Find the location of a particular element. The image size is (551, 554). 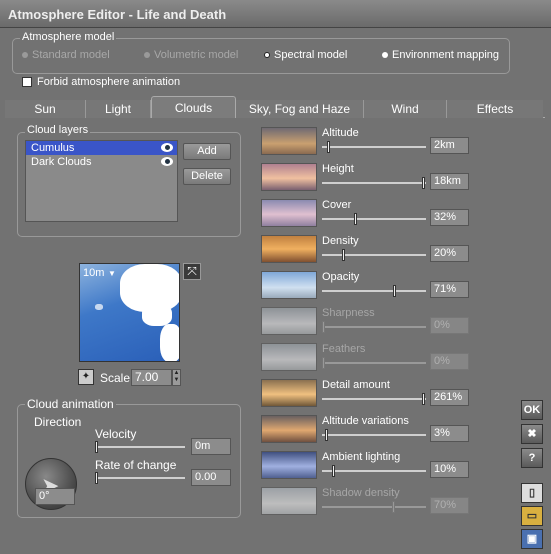

radio-spectral-model: Spectral model is located at coordinates (305, 55).